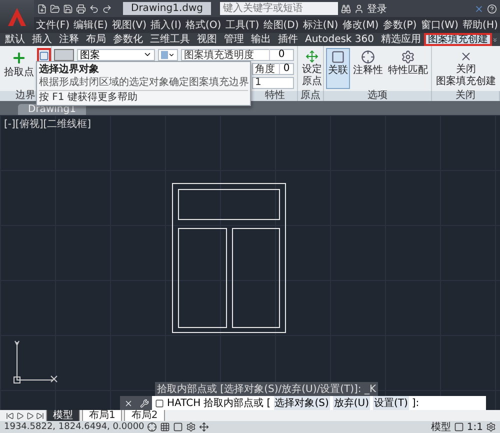 This screenshot has height=433, width=500. What do you see at coordinates (19, 68) in the screenshot?
I see `pick-point-button: 拾取点` at bounding box center [19, 68].